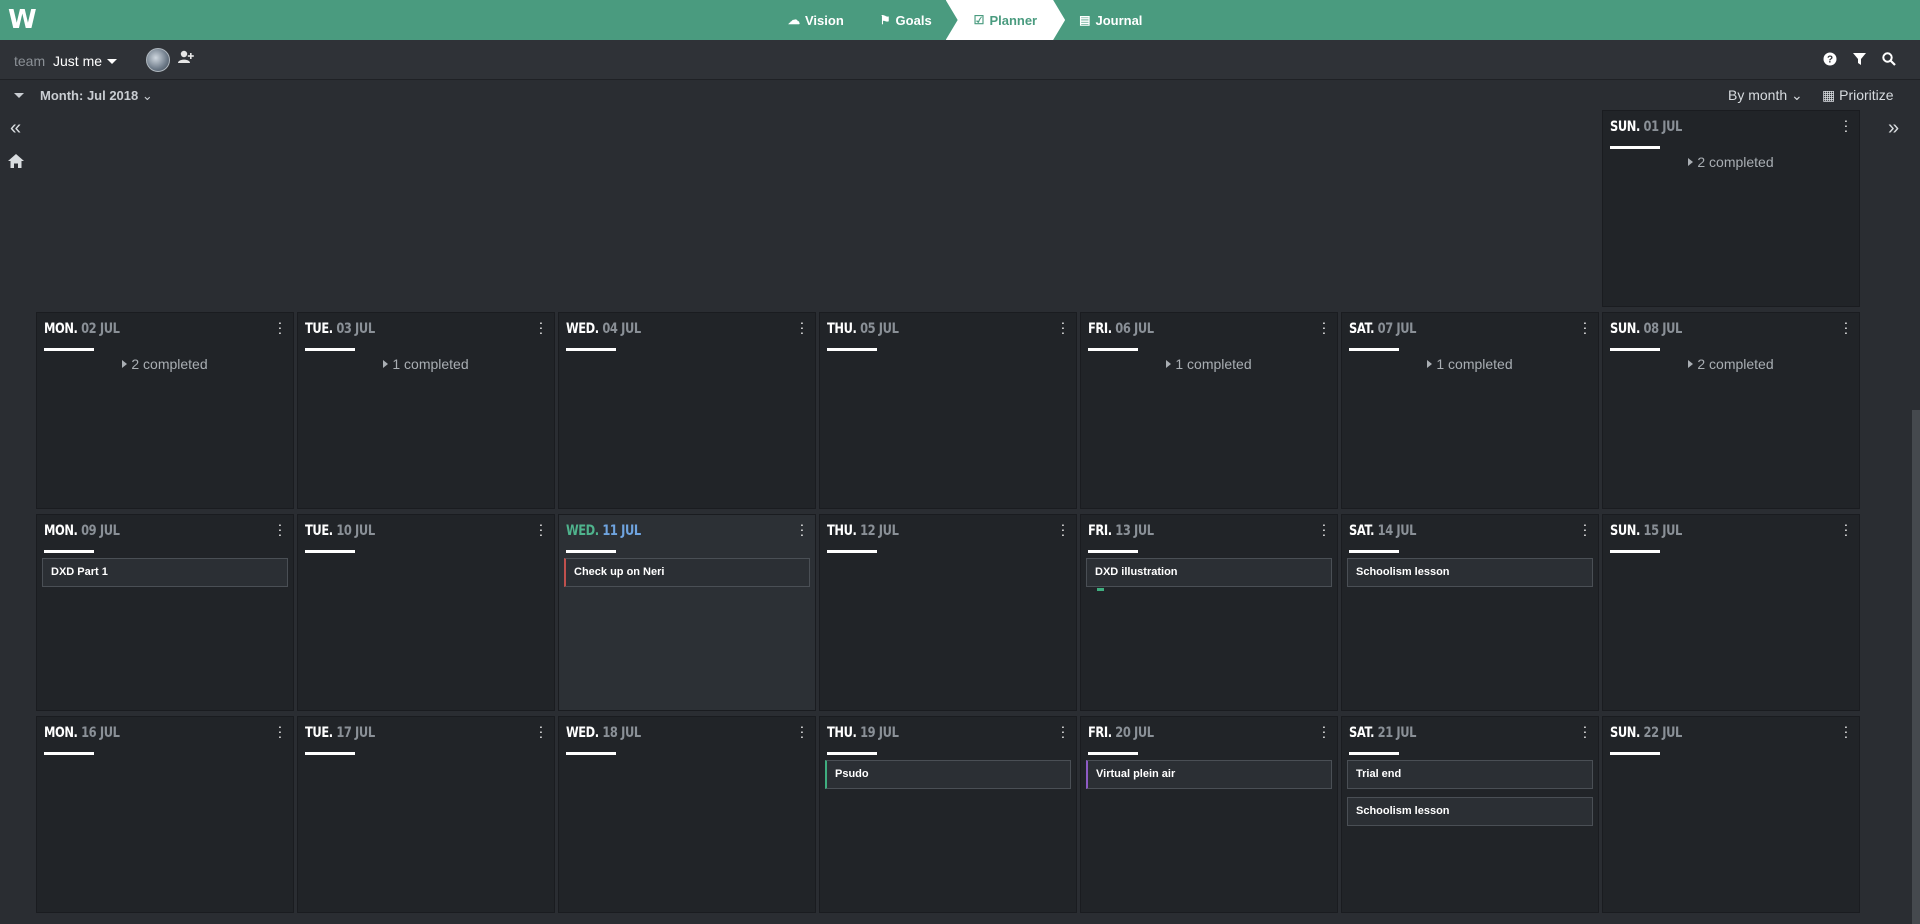 The height and width of the screenshot is (924, 1920). What do you see at coordinates (1209, 410) in the screenshot?
I see `day-cell: FRI. 06 JUL · · · 1 completed` at bounding box center [1209, 410].